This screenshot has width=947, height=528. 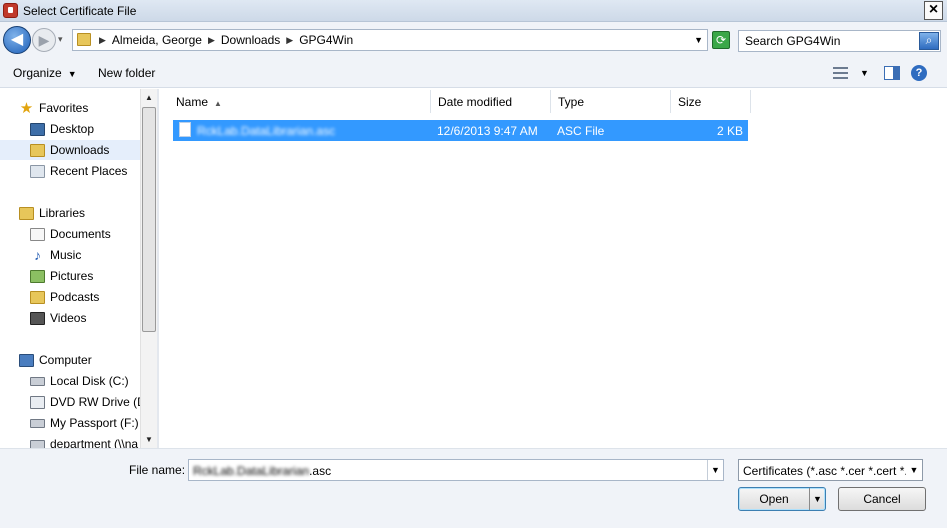 I want to click on sidebar-item-videos: Videos, so click(x=70, y=318).